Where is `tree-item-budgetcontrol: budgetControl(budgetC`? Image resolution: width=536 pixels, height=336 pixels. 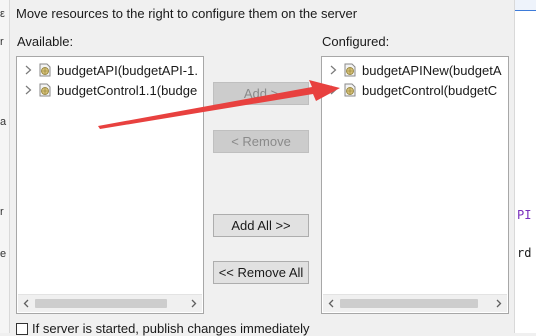
tree-item-budgetcontrol: budgetControl(budgetC is located at coordinates (412, 90).